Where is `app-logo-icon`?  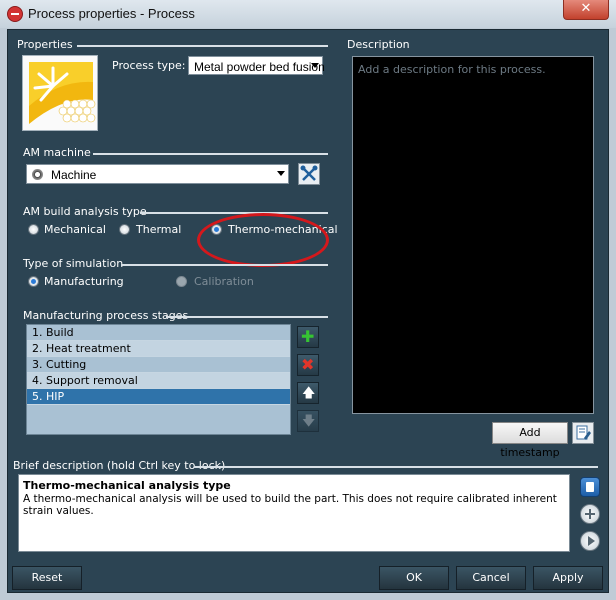 app-logo-icon is located at coordinates (15, 14).